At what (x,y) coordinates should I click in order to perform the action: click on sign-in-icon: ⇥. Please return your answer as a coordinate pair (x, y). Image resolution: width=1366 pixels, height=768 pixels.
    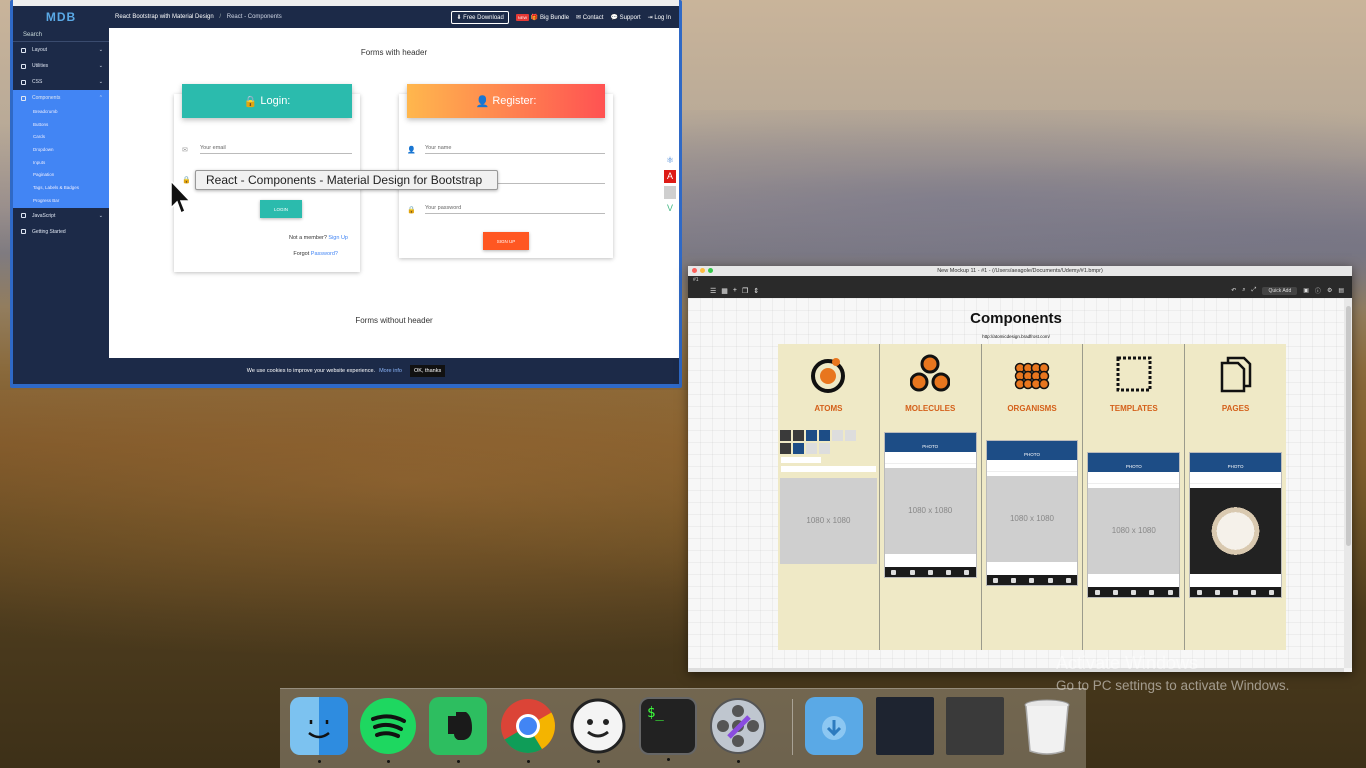
    Looking at the image, I should click on (650, 17).